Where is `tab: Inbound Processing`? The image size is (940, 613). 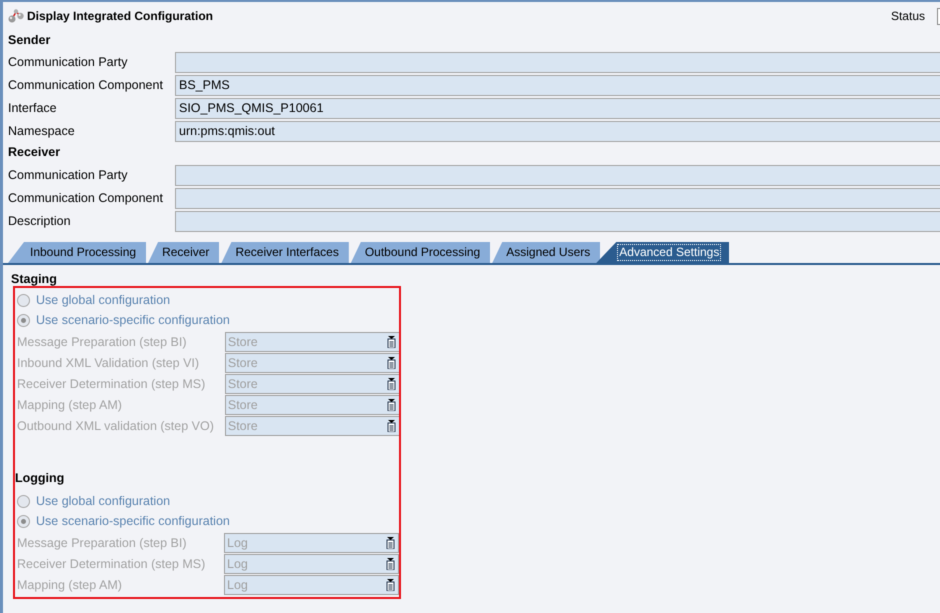 tab: Inbound Processing is located at coordinates (77, 252).